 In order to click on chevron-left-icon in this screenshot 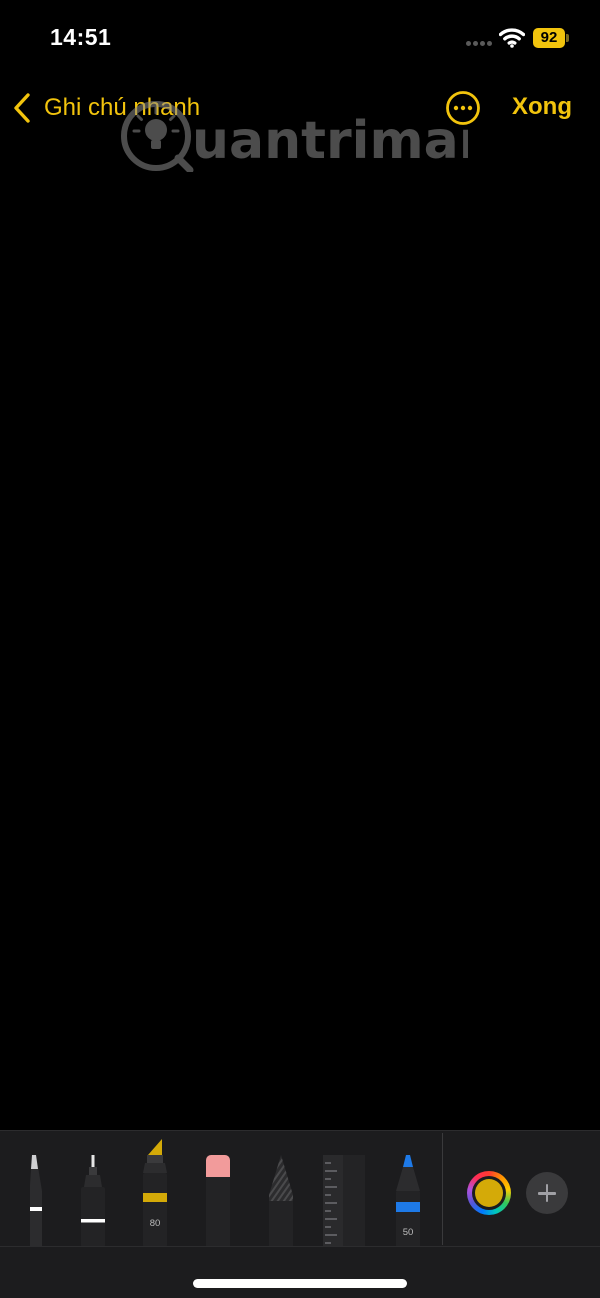, I will do `click(22, 108)`.